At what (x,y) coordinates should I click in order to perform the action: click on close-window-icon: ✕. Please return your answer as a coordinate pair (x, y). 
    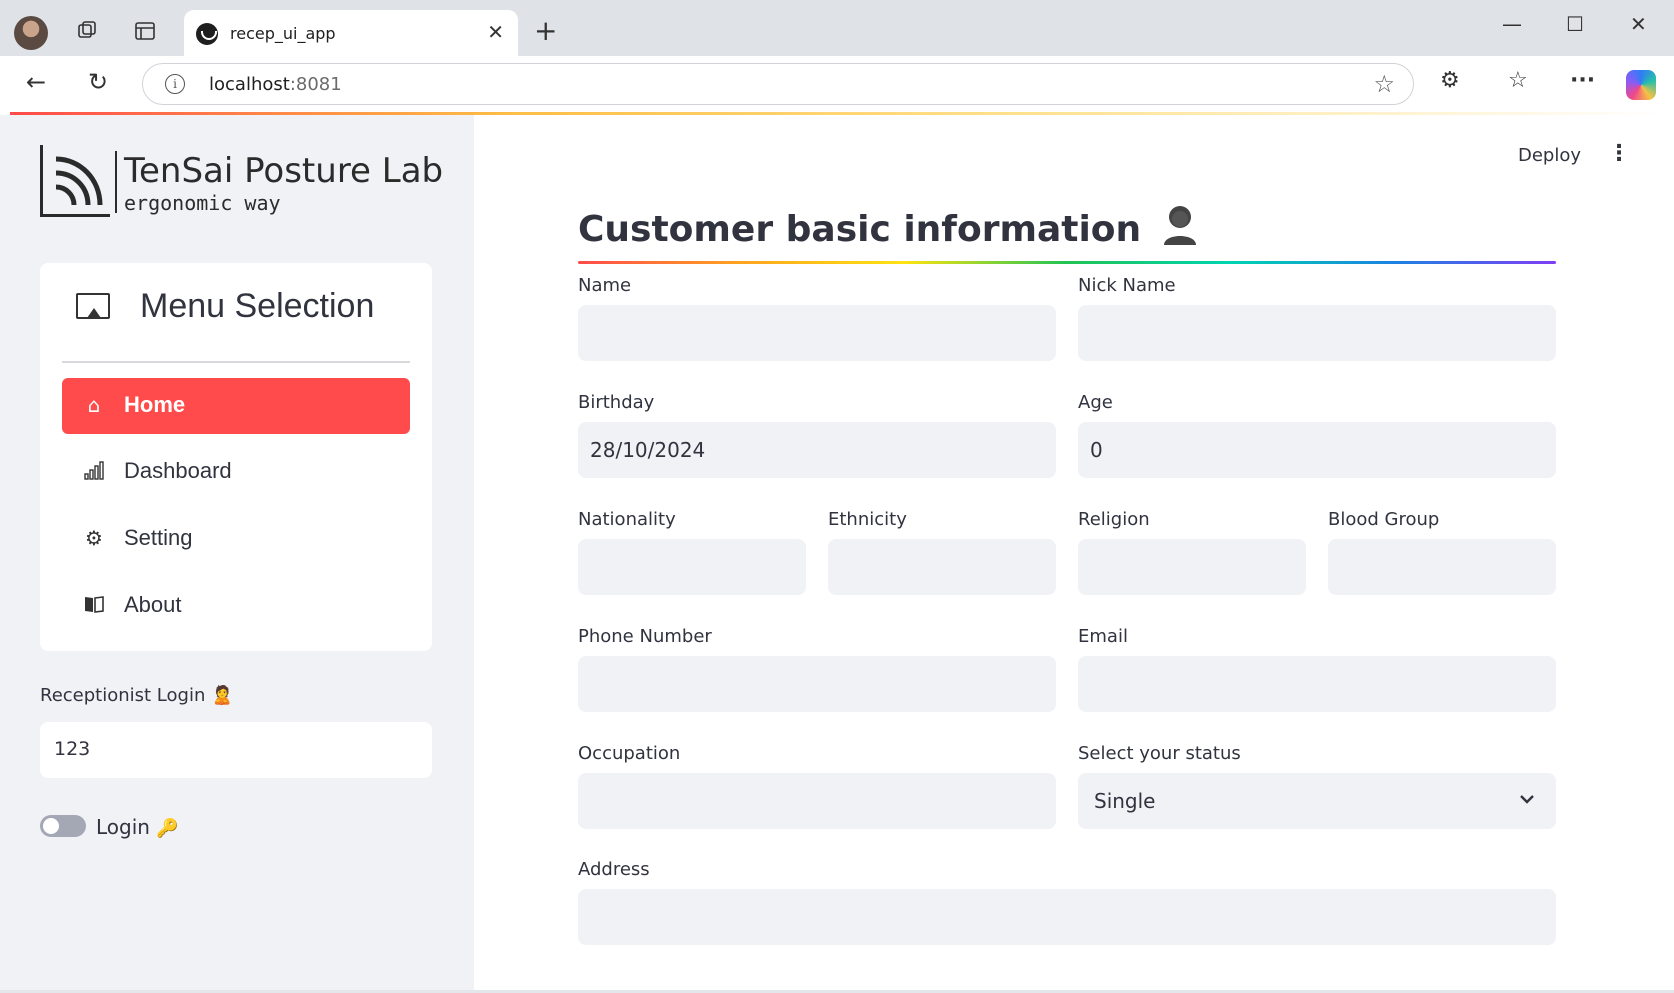
    Looking at the image, I should click on (1638, 24).